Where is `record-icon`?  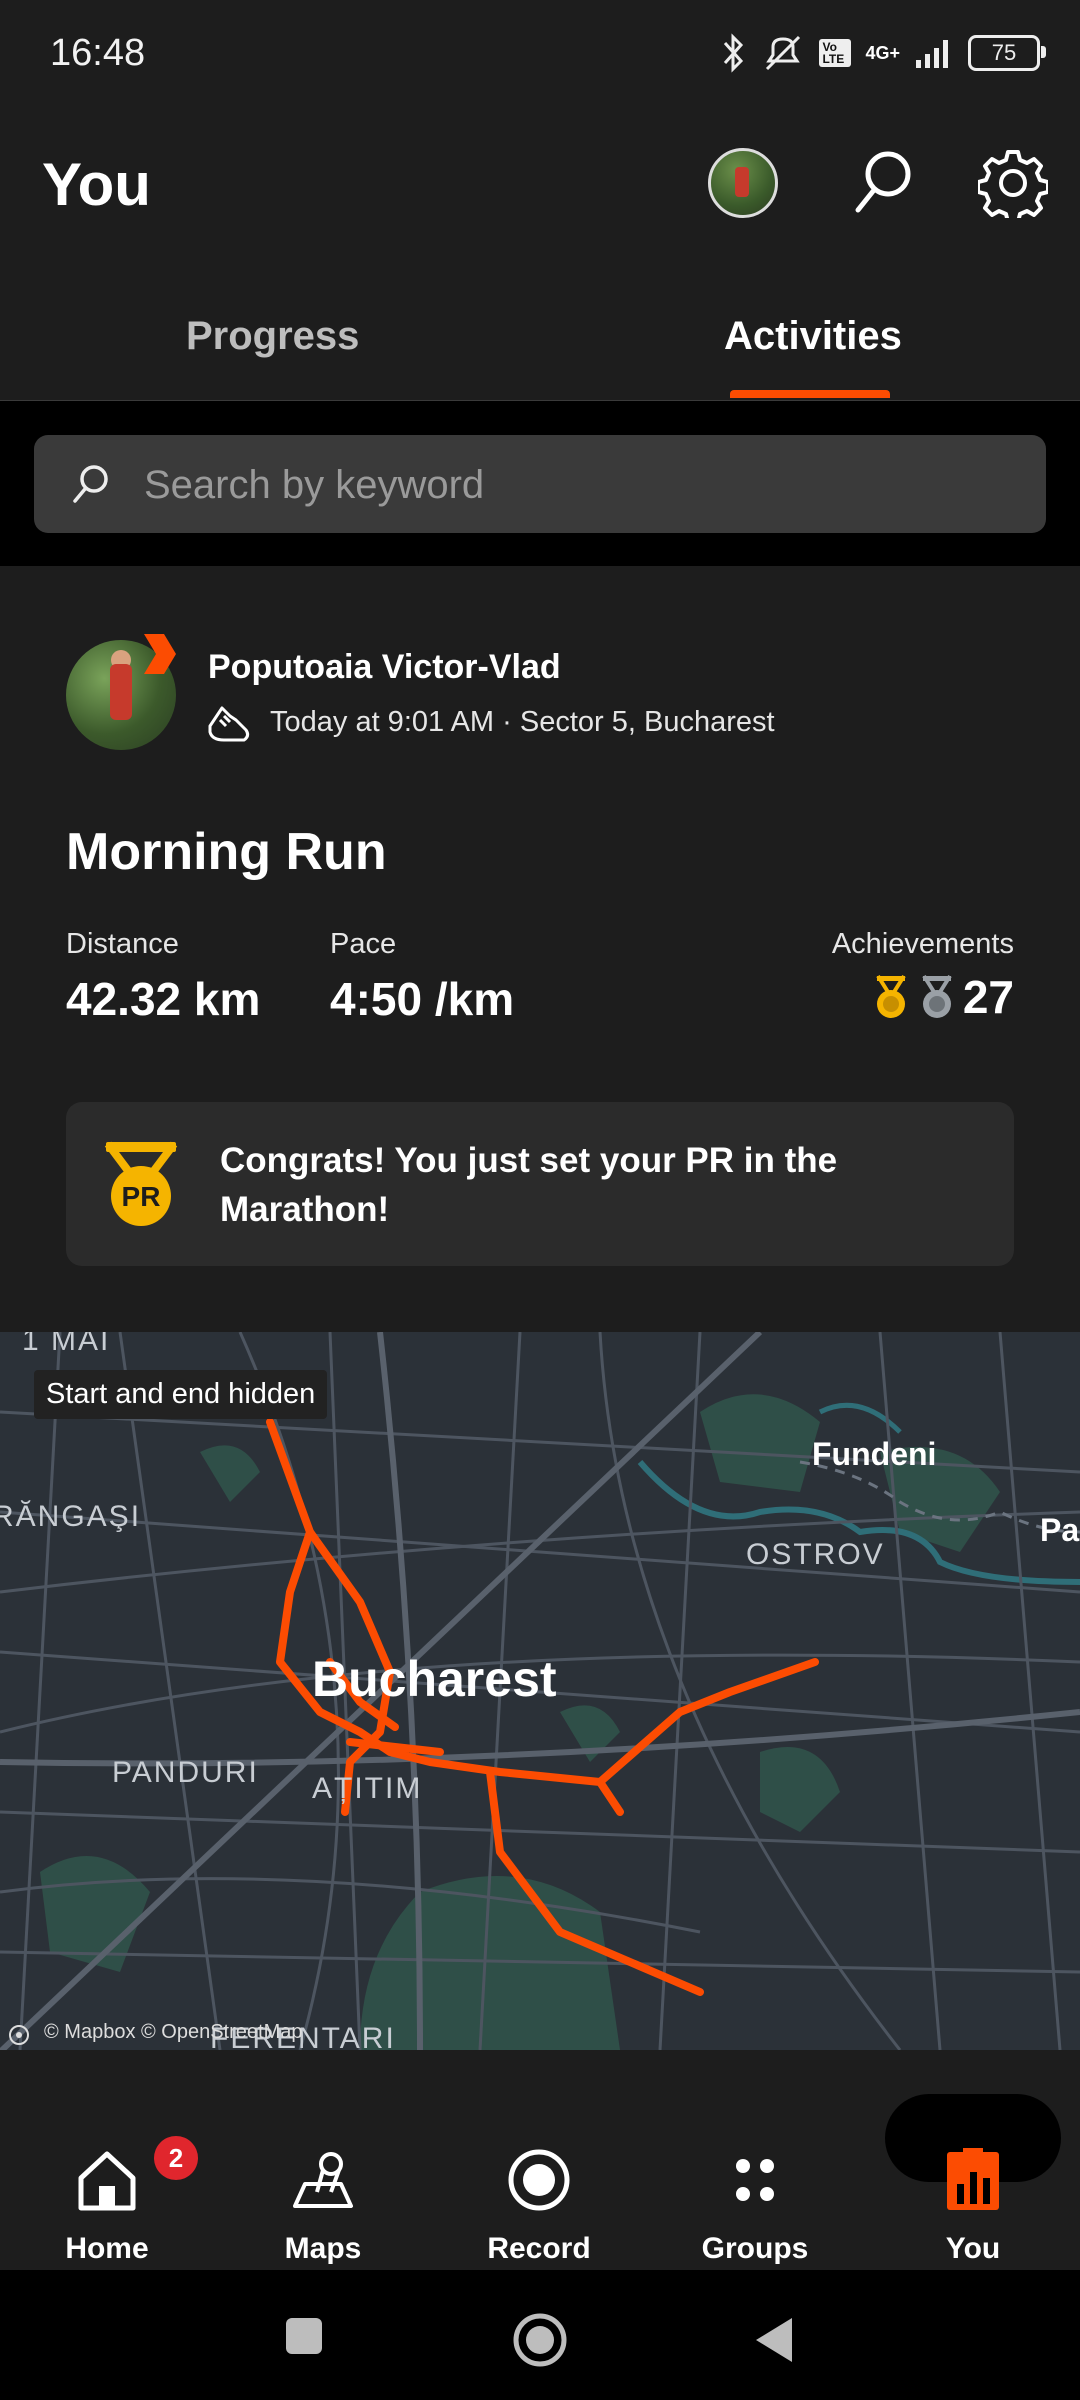
record-icon is located at coordinates (539, 2180).